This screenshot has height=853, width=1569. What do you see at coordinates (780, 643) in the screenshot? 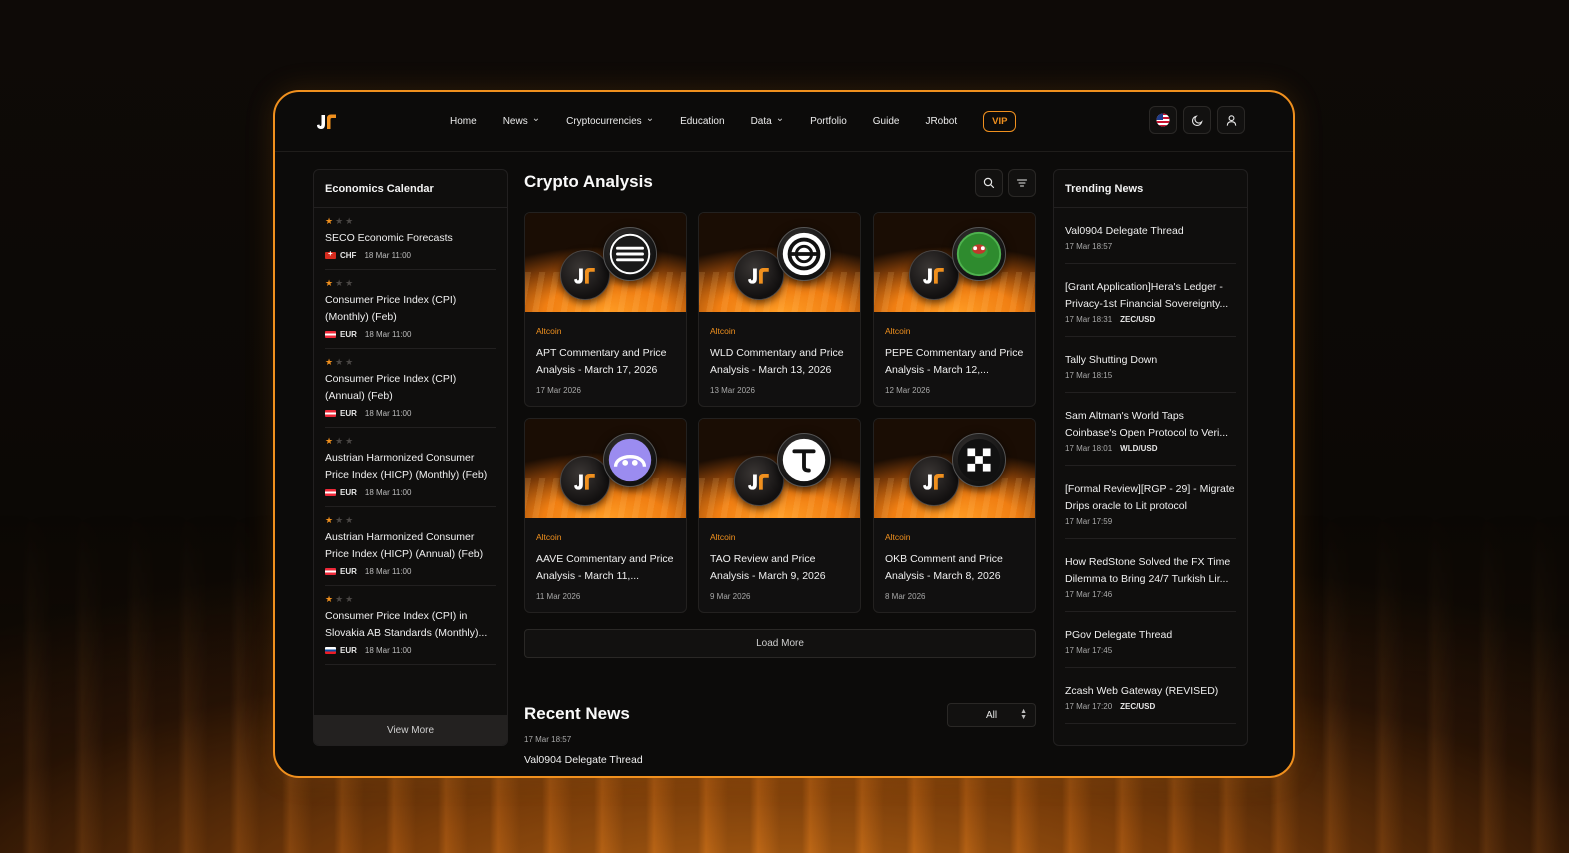
I see `load-more-button: Load More` at bounding box center [780, 643].